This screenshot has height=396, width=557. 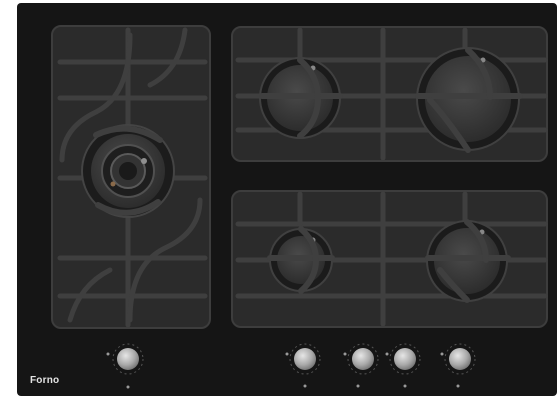 I want to click on front-right-burner, so click(x=468, y=261).